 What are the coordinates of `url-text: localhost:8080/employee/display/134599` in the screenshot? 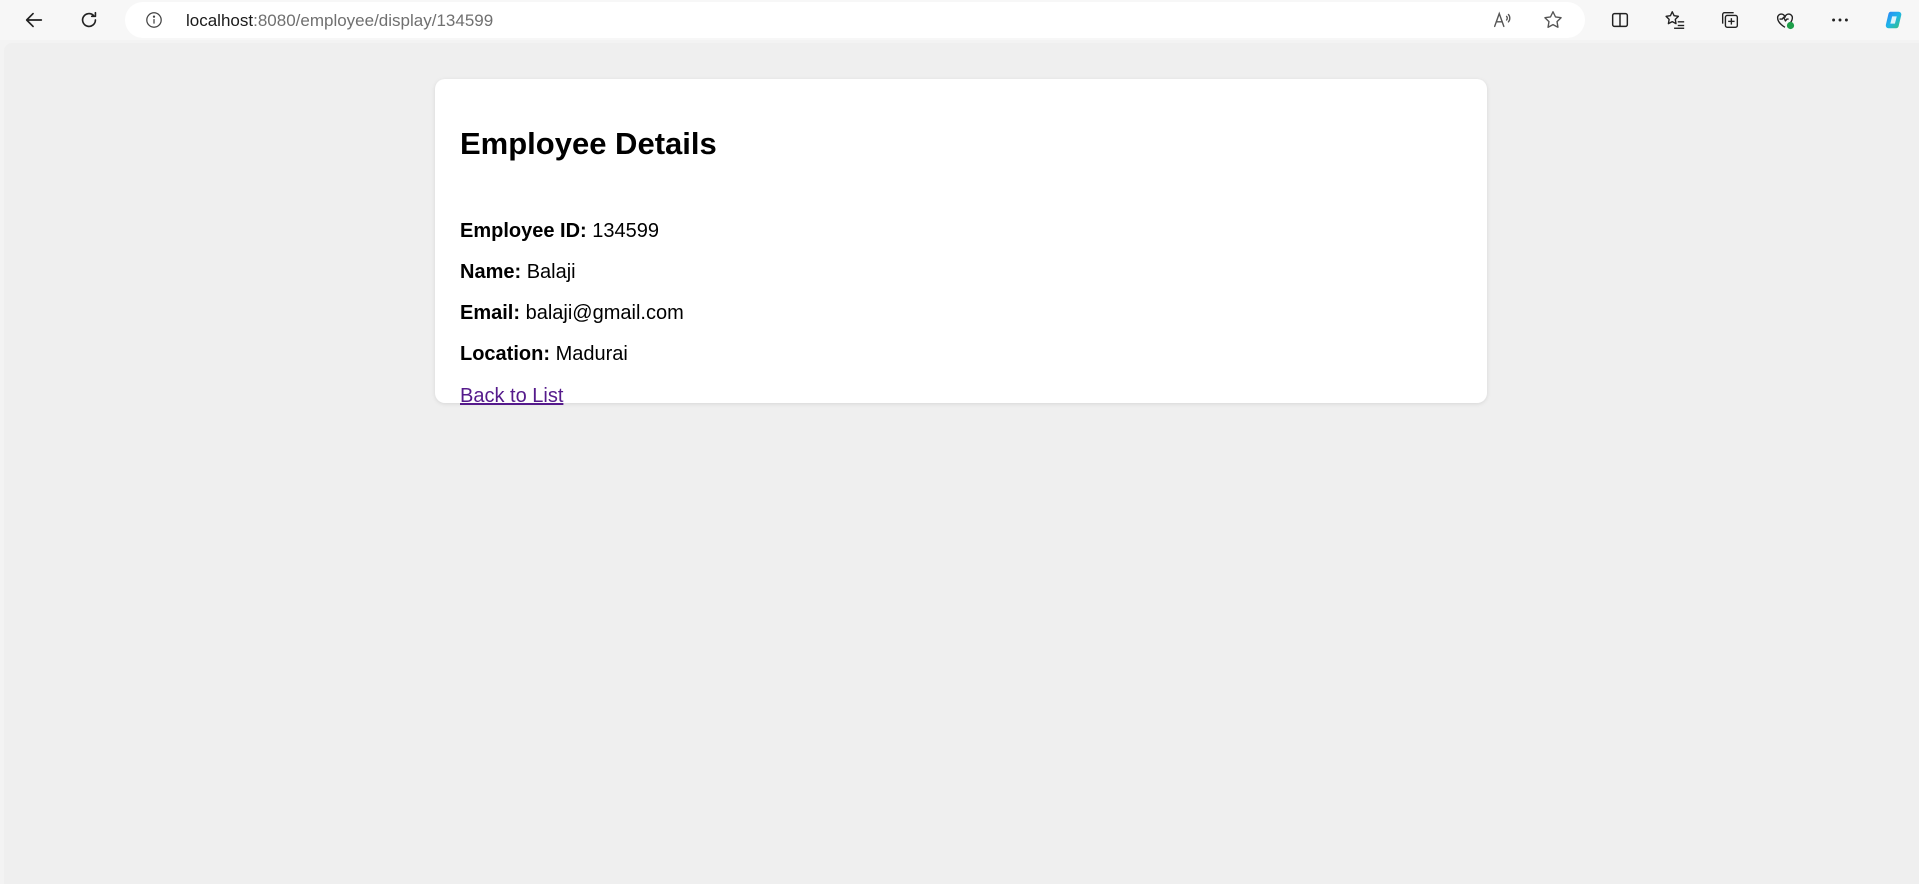 It's located at (339, 21).